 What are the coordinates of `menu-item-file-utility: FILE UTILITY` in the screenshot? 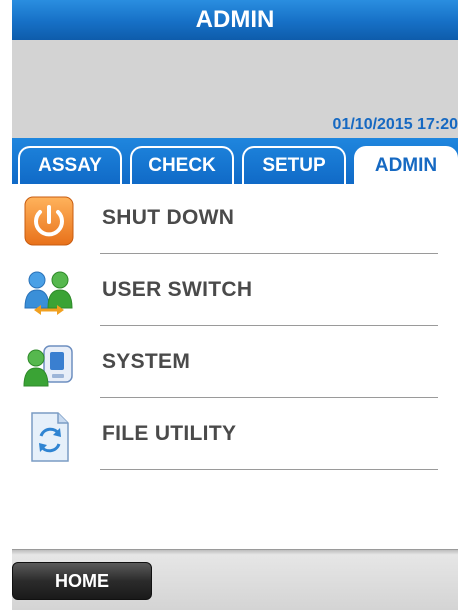 It's located at (235, 435).